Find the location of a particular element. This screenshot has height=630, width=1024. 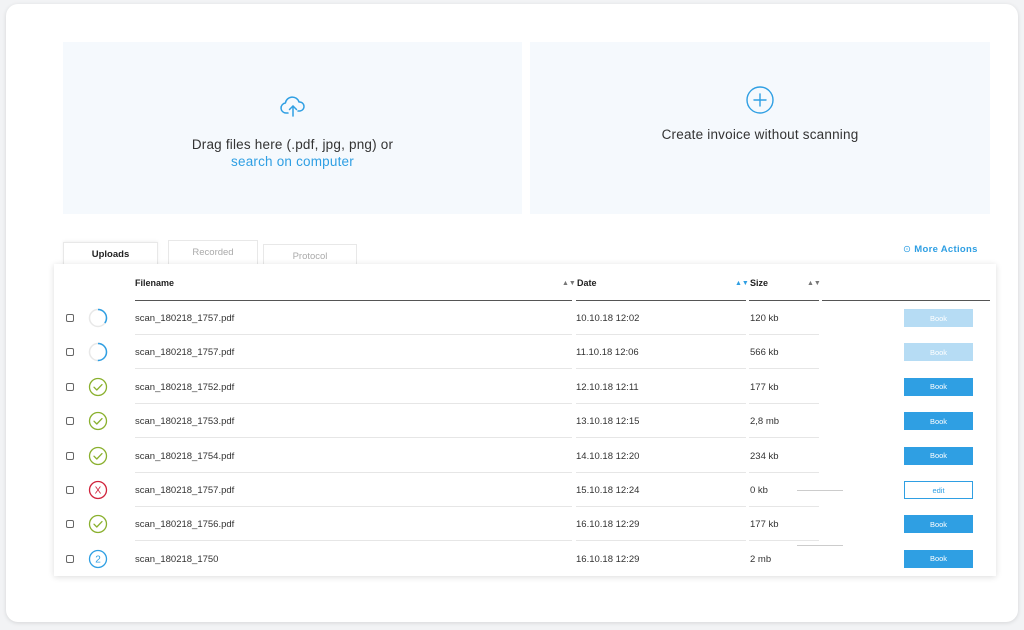

svg-text: X is located at coordinates (98, 491).